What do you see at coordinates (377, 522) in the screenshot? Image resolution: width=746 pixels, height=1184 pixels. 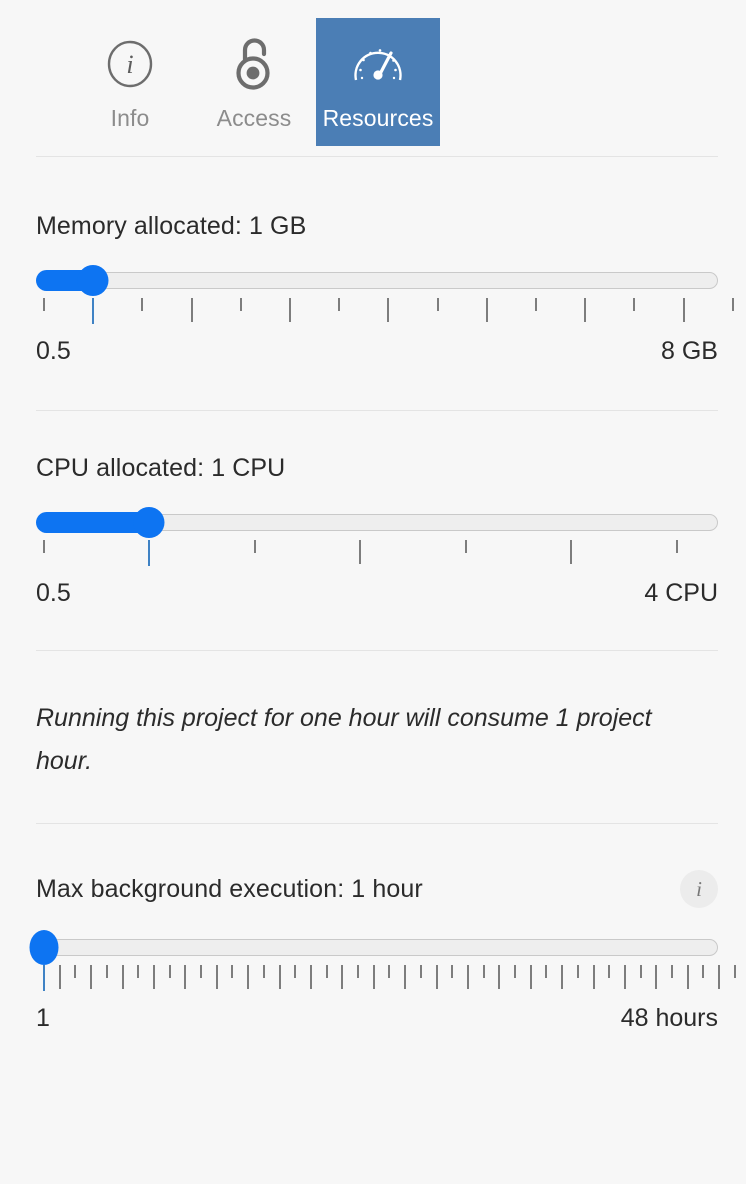 I see `cpu-slider` at bounding box center [377, 522].